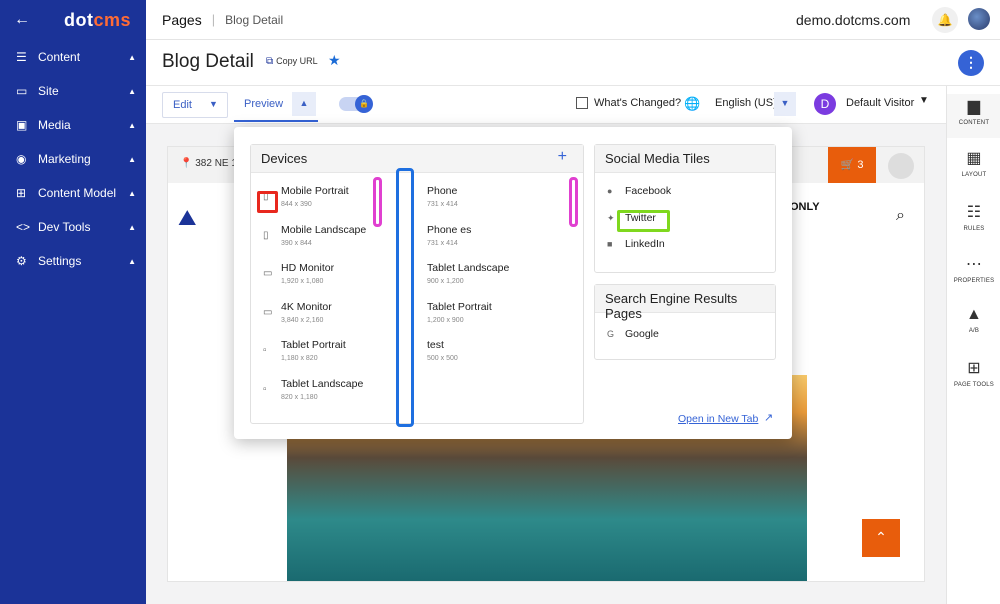 The width and height of the screenshot is (1000, 604). I want to click on devices-header: Devices +, so click(417, 159).